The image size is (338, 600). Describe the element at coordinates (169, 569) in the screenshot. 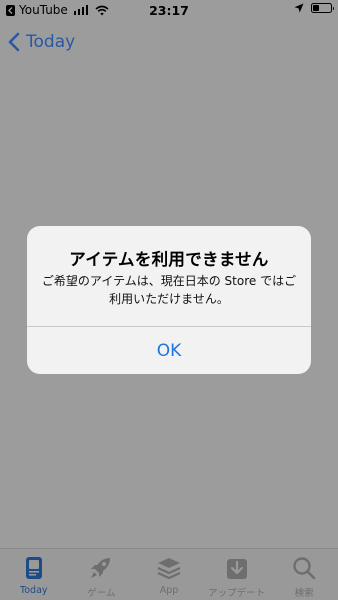

I see `app-stack-icon` at that location.